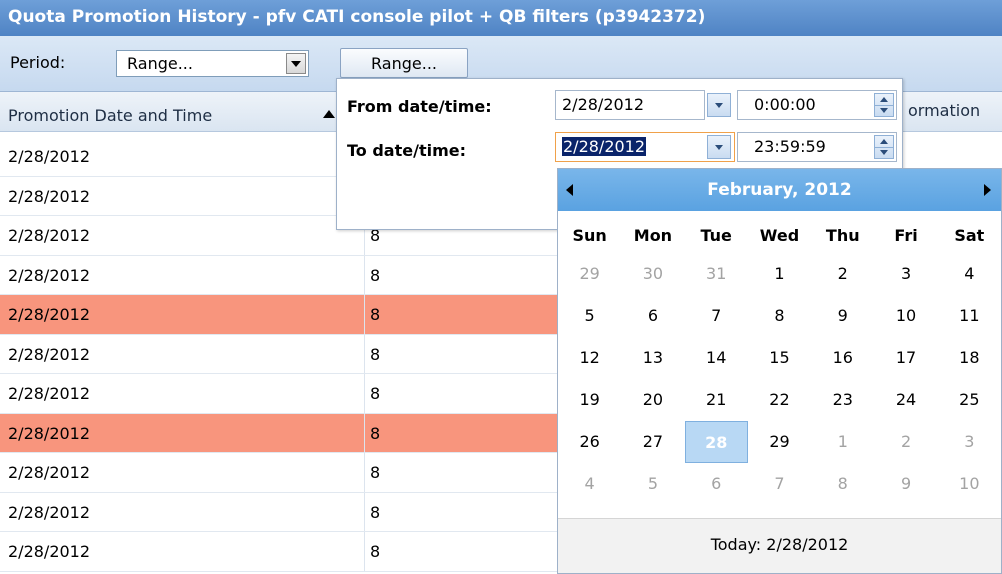 The height and width of the screenshot is (574, 1002). What do you see at coordinates (842, 358) in the screenshot?
I see `calendar-day: 16` at bounding box center [842, 358].